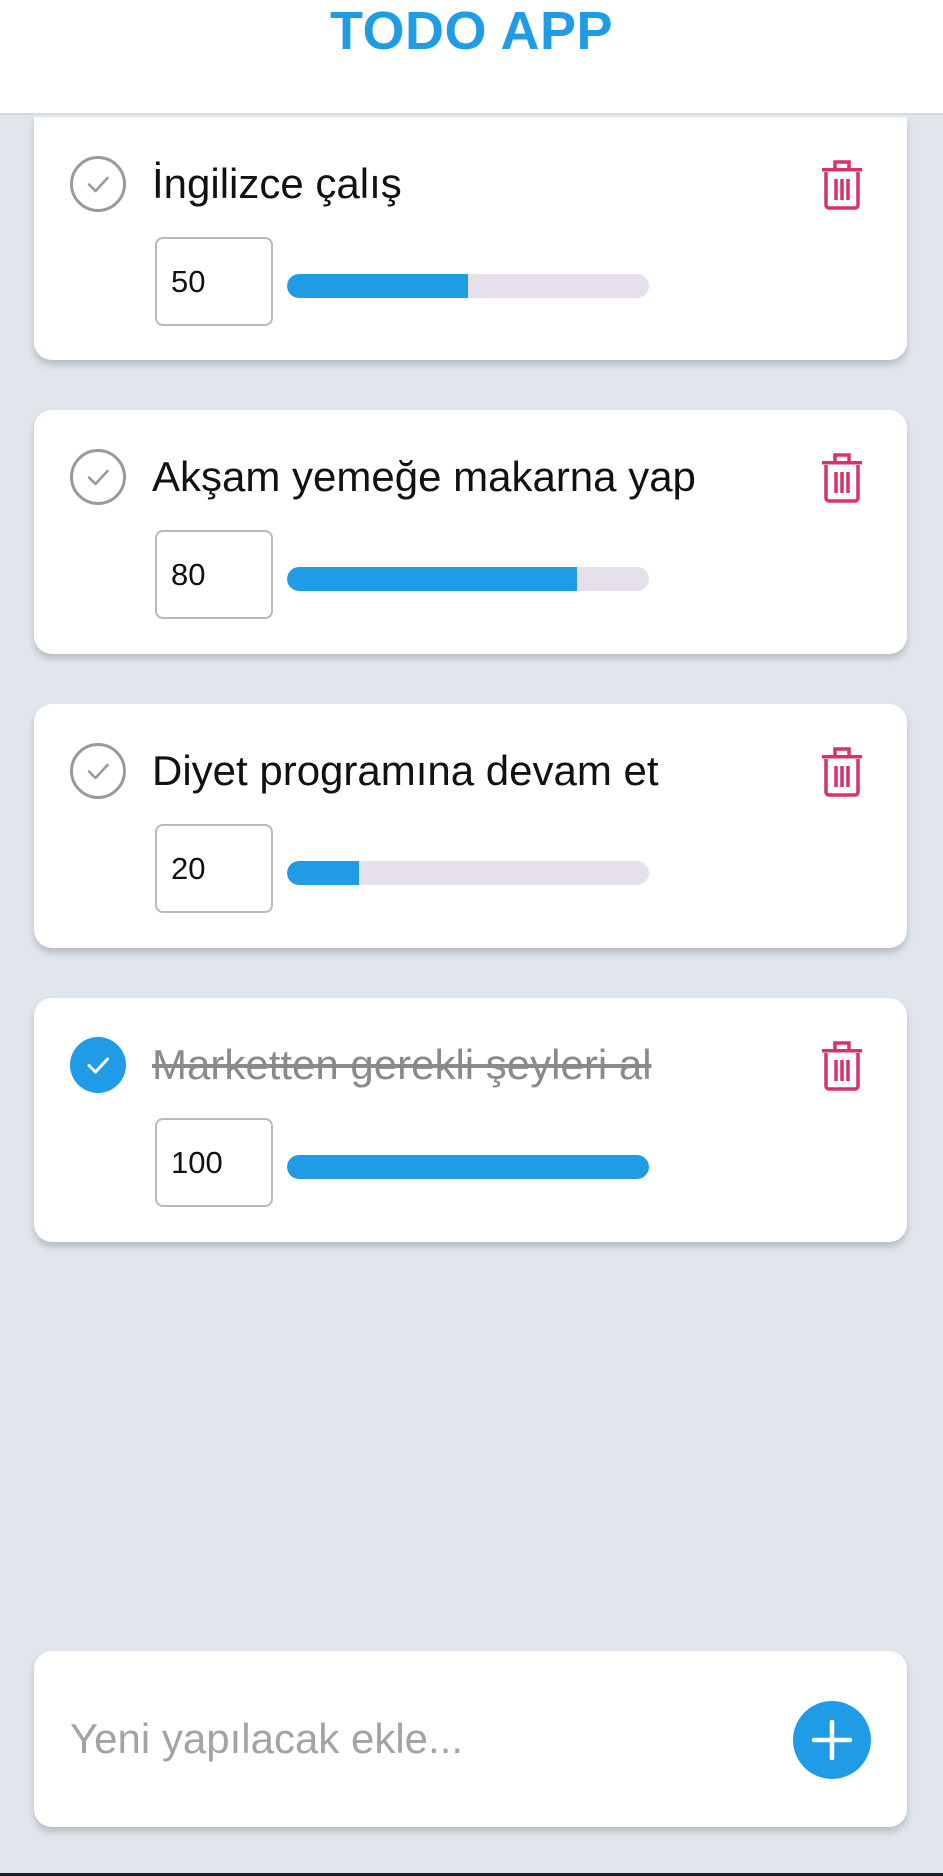 The height and width of the screenshot is (1876, 943). I want to click on todo-text: Akşam yemeğe makarna yap, so click(424, 476).